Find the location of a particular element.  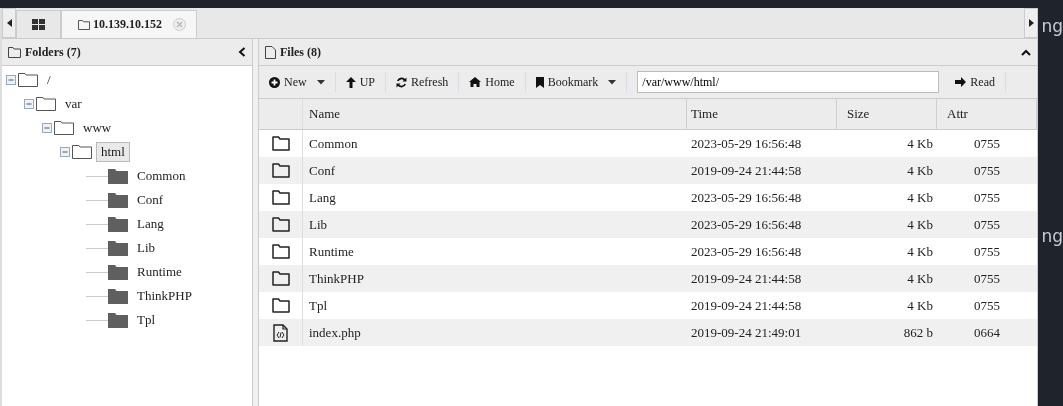

refresh-icon is located at coordinates (401, 82).